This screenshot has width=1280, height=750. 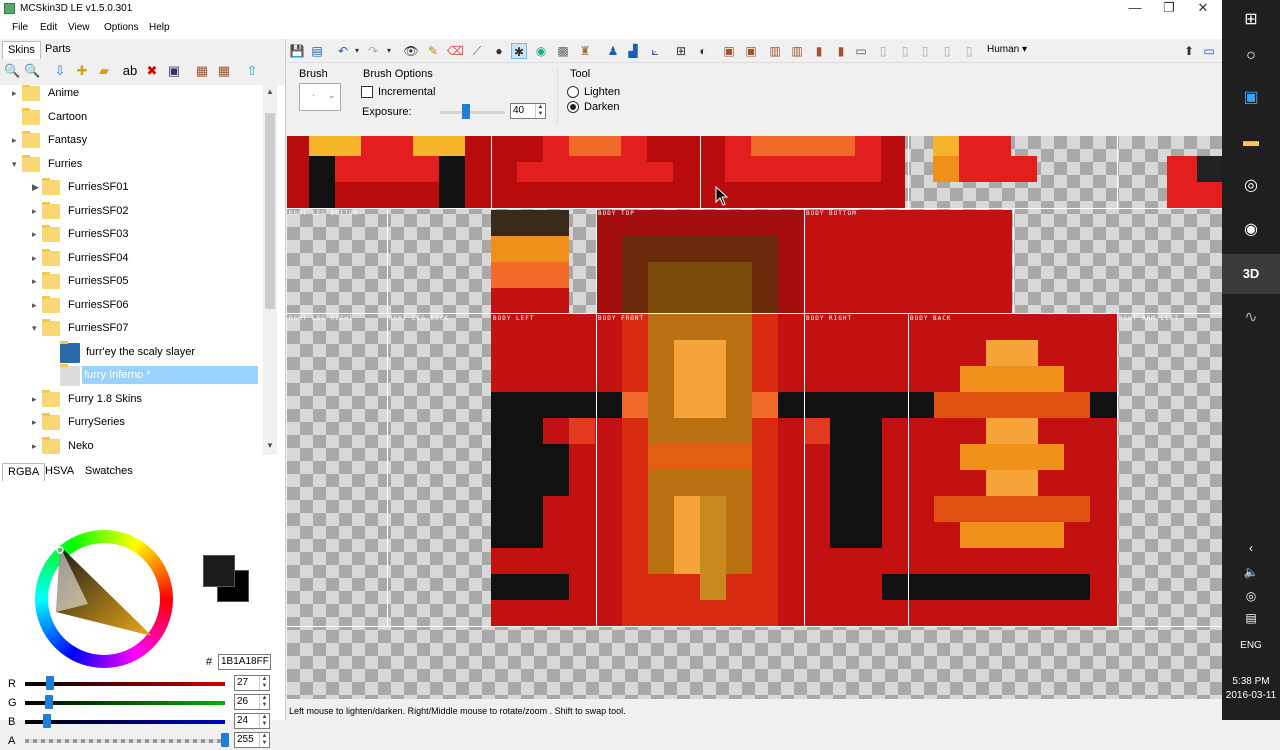 What do you see at coordinates (104, 71) in the screenshot?
I see `new-folder-icon: ▰` at bounding box center [104, 71].